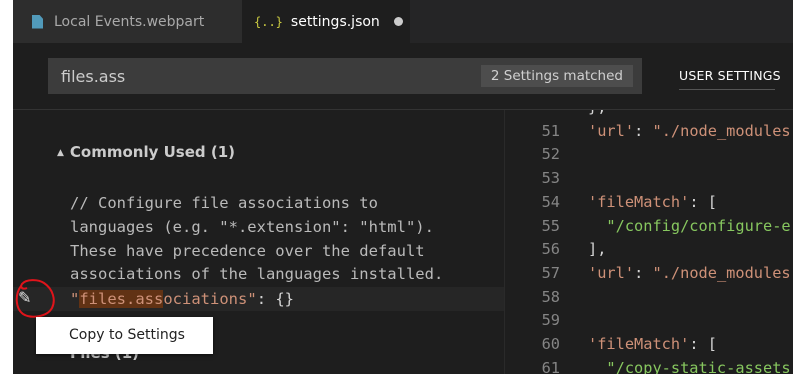 This screenshot has width=793, height=374. Describe the element at coordinates (550, 296) in the screenshot. I see `line-number: 58` at that location.